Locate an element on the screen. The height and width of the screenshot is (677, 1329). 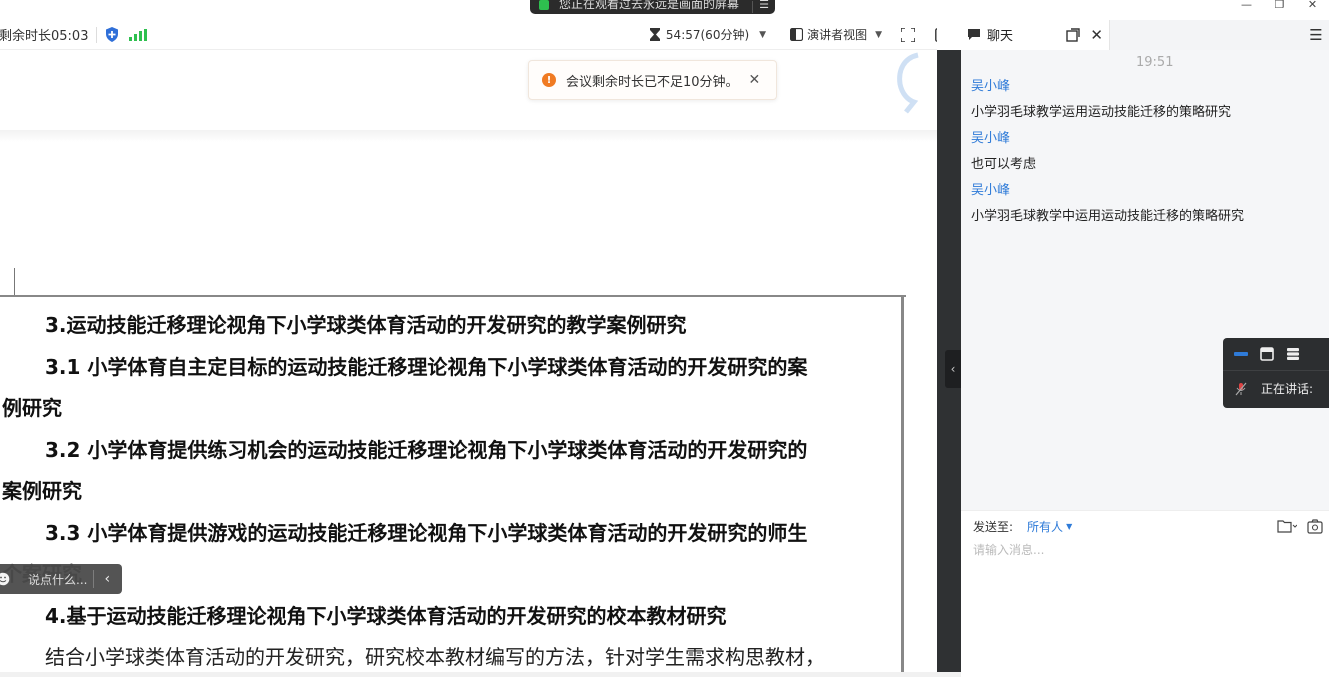
list-panel-icon is located at coordinates (1293, 354).